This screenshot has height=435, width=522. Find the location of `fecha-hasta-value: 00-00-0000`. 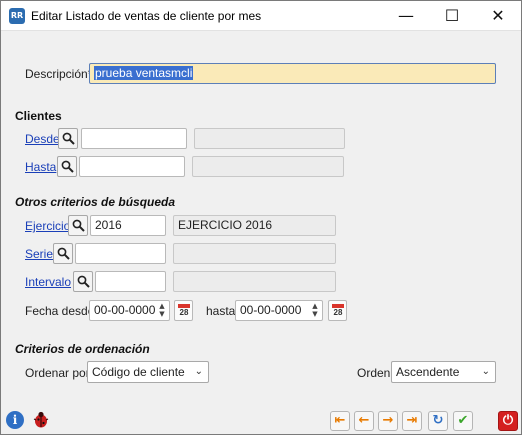

fecha-hasta-value: 00-00-0000 is located at coordinates (271, 310).